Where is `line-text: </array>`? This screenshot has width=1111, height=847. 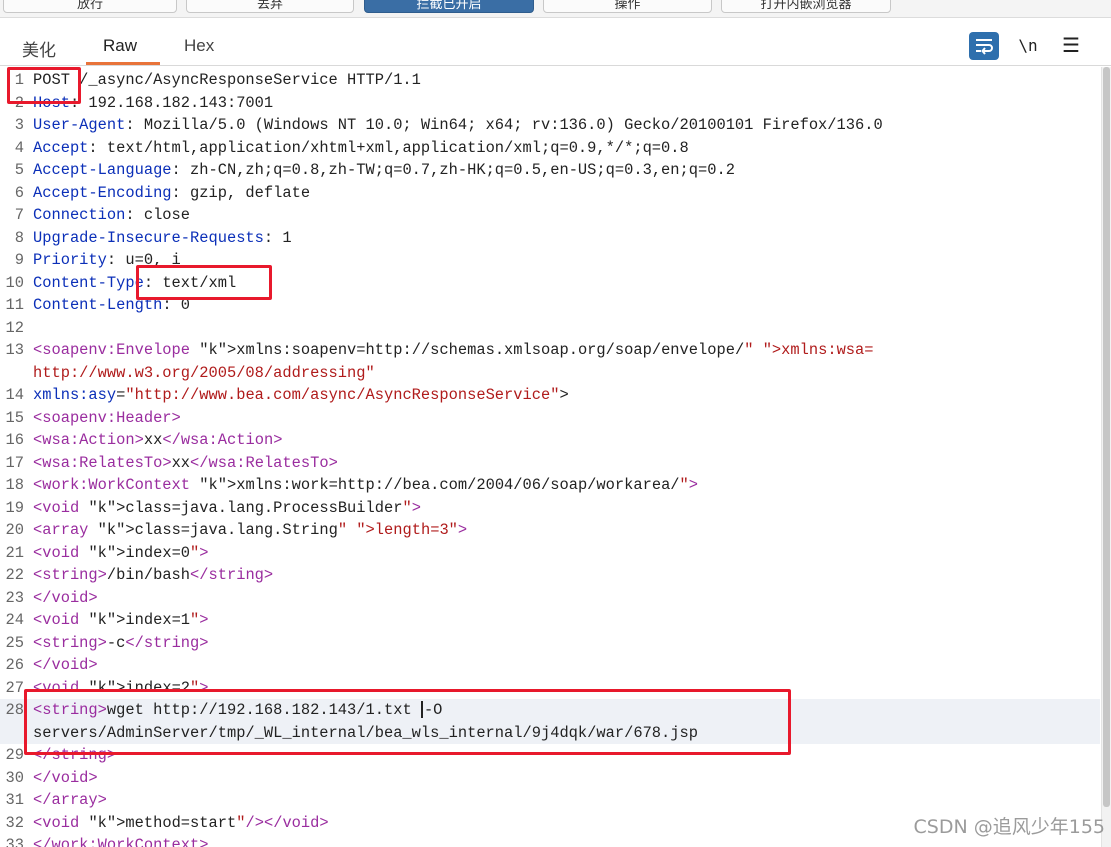 line-text: </array> is located at coordinates (70, 800).